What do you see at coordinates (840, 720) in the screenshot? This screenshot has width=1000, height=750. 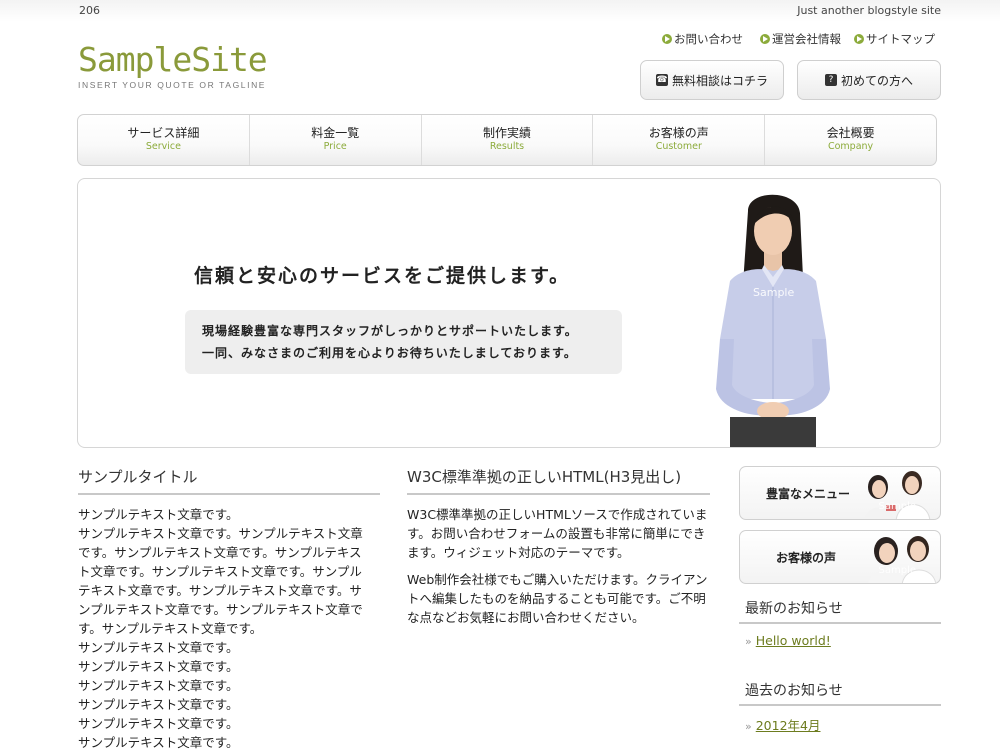 I see `archive-item: » 2012年4月` at bounding box center [840, 720].